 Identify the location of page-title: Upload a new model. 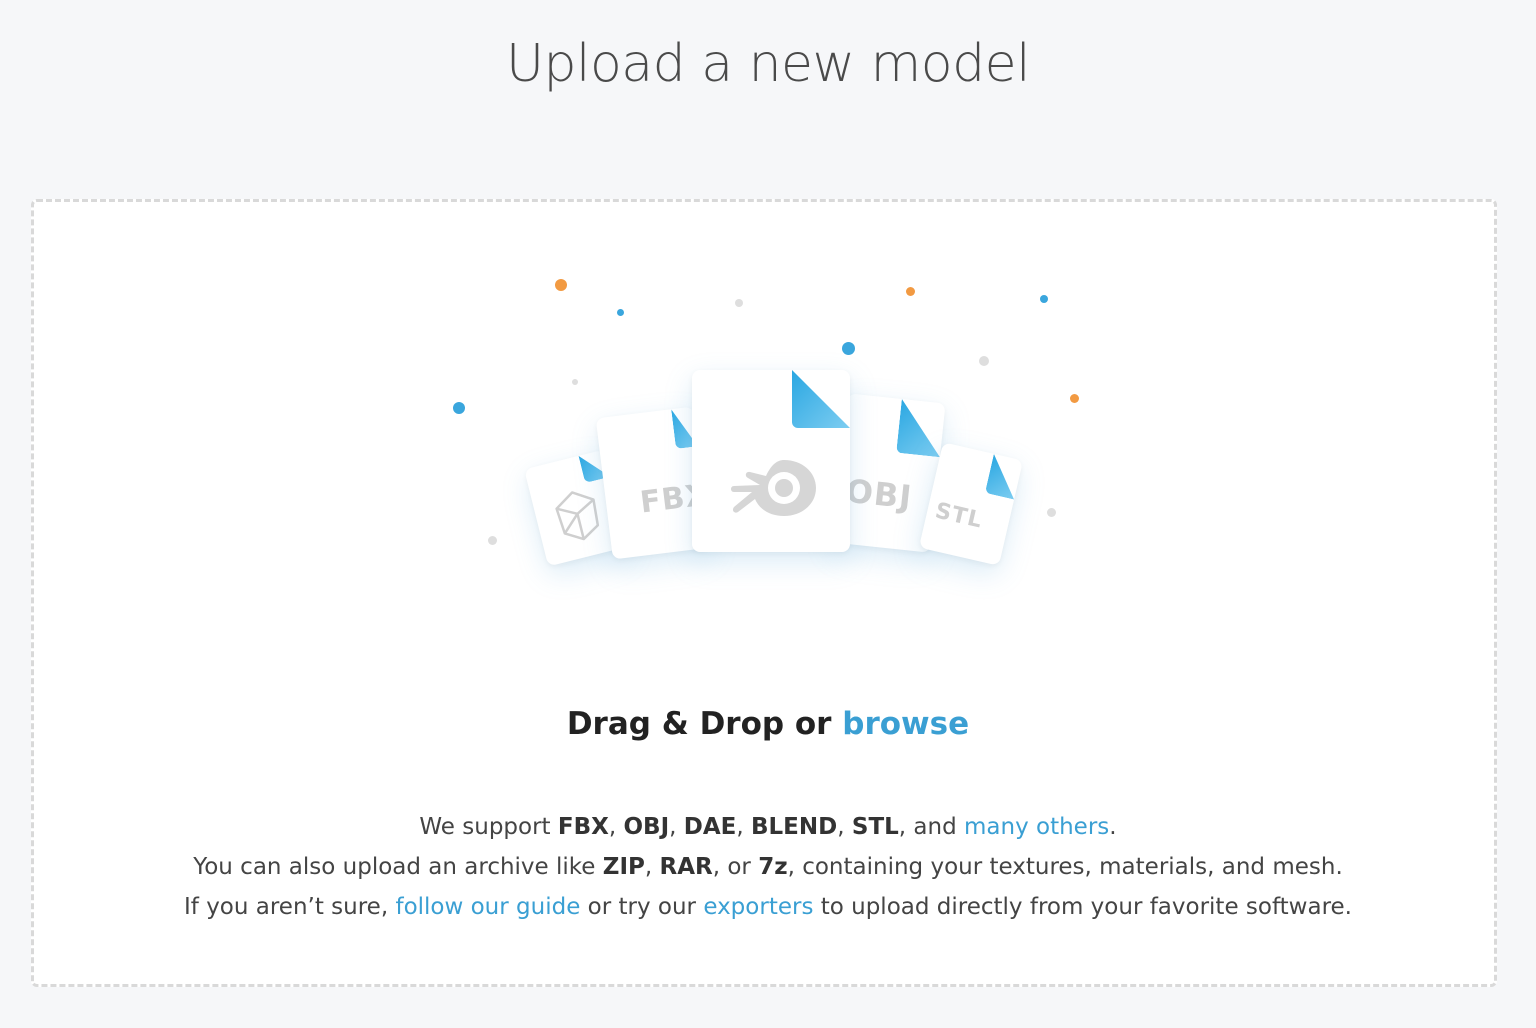
(768, 64).